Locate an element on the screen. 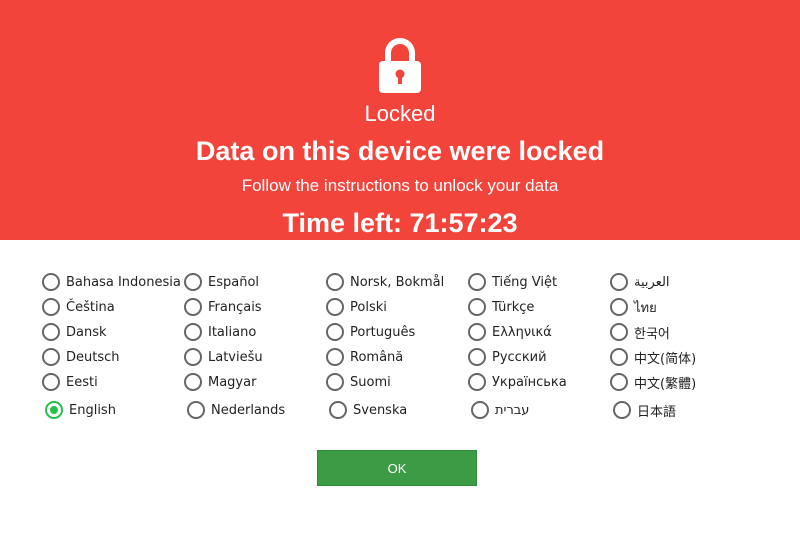  language-option-arabic: العربية is located at coordinates (640, 282).